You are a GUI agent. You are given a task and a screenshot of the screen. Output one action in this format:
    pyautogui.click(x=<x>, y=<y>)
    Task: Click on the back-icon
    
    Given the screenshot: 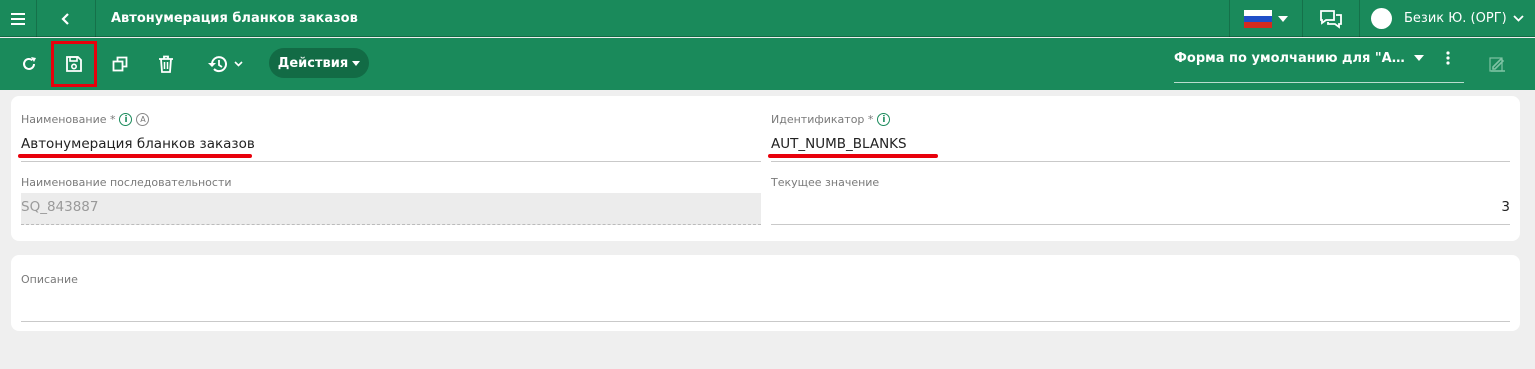 What is the action you would take?
    pyautogui.click(x=66, y=18)
    